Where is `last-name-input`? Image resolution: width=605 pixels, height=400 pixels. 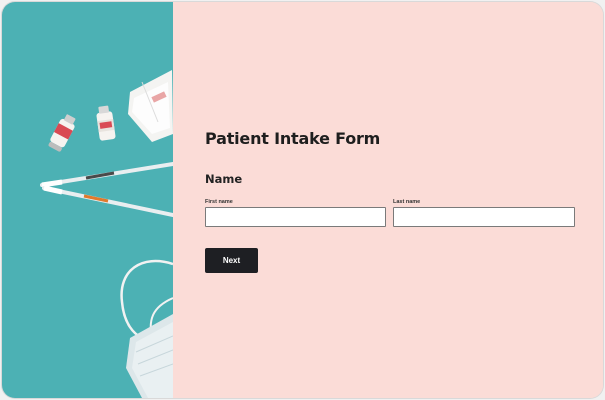 last-name-input is located at coordinates (484, 217).